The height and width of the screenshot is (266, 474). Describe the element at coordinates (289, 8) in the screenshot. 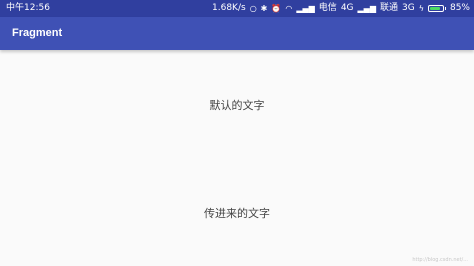

I see `wifi-icon: ◠` at that location.